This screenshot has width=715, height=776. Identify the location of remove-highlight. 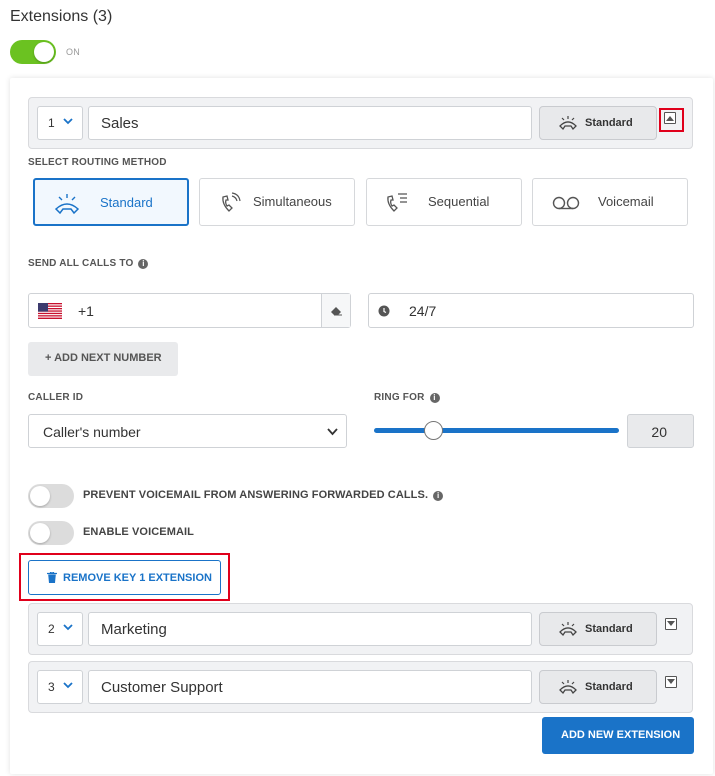
(124, 577).